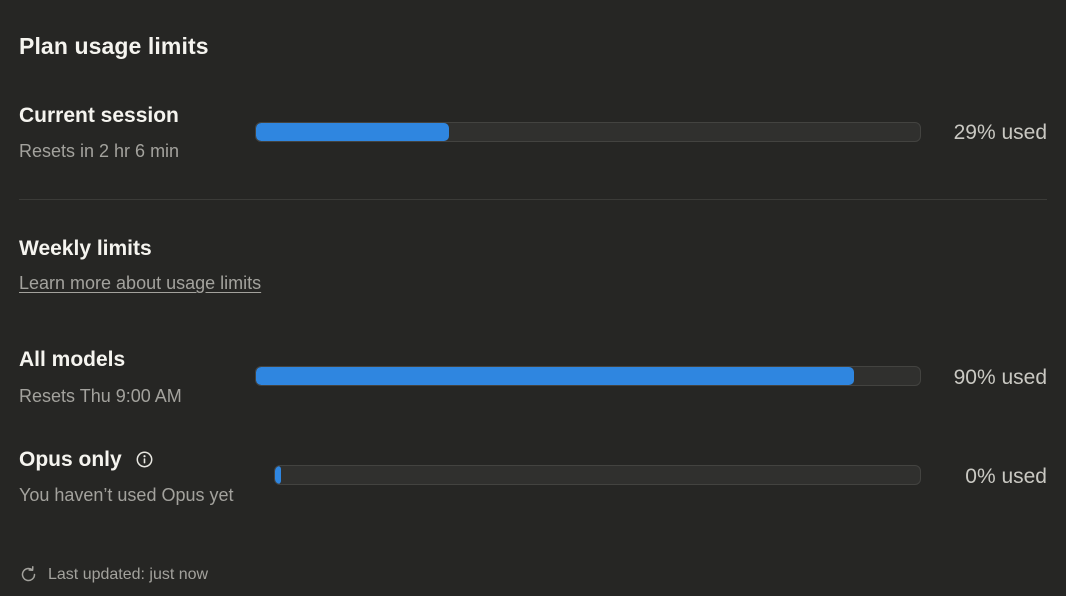  What do you see at coordinates (597, 475) in the screenshot?
I see `opus-only-progress-bar` at bounding box center [597, 475].